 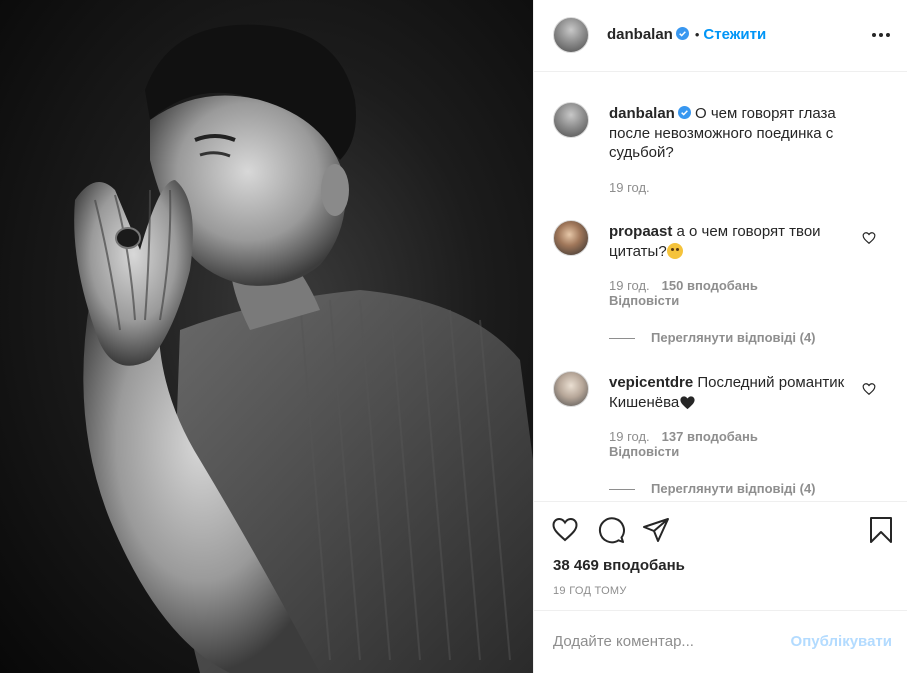 I want to click on header-user-line: danbalan • Стежити, so click(x=686, y=34).